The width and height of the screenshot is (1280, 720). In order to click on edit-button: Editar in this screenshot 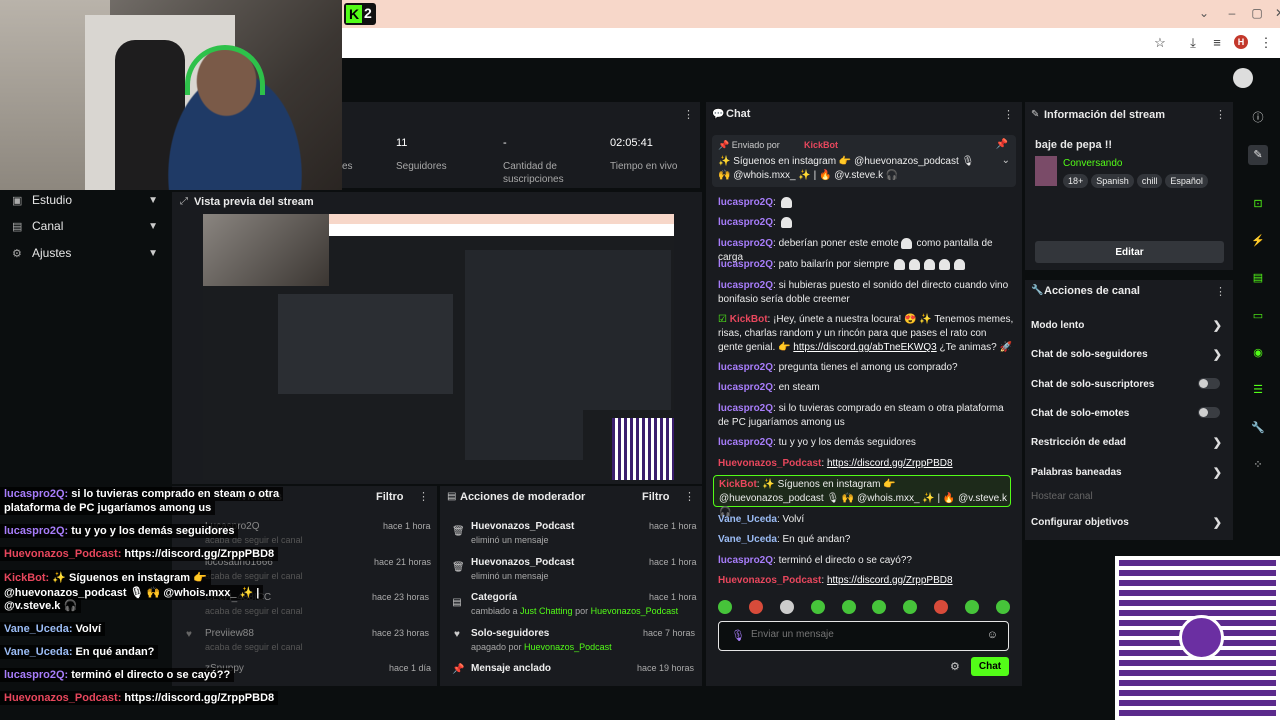, I will do `click(1129, 252)`.